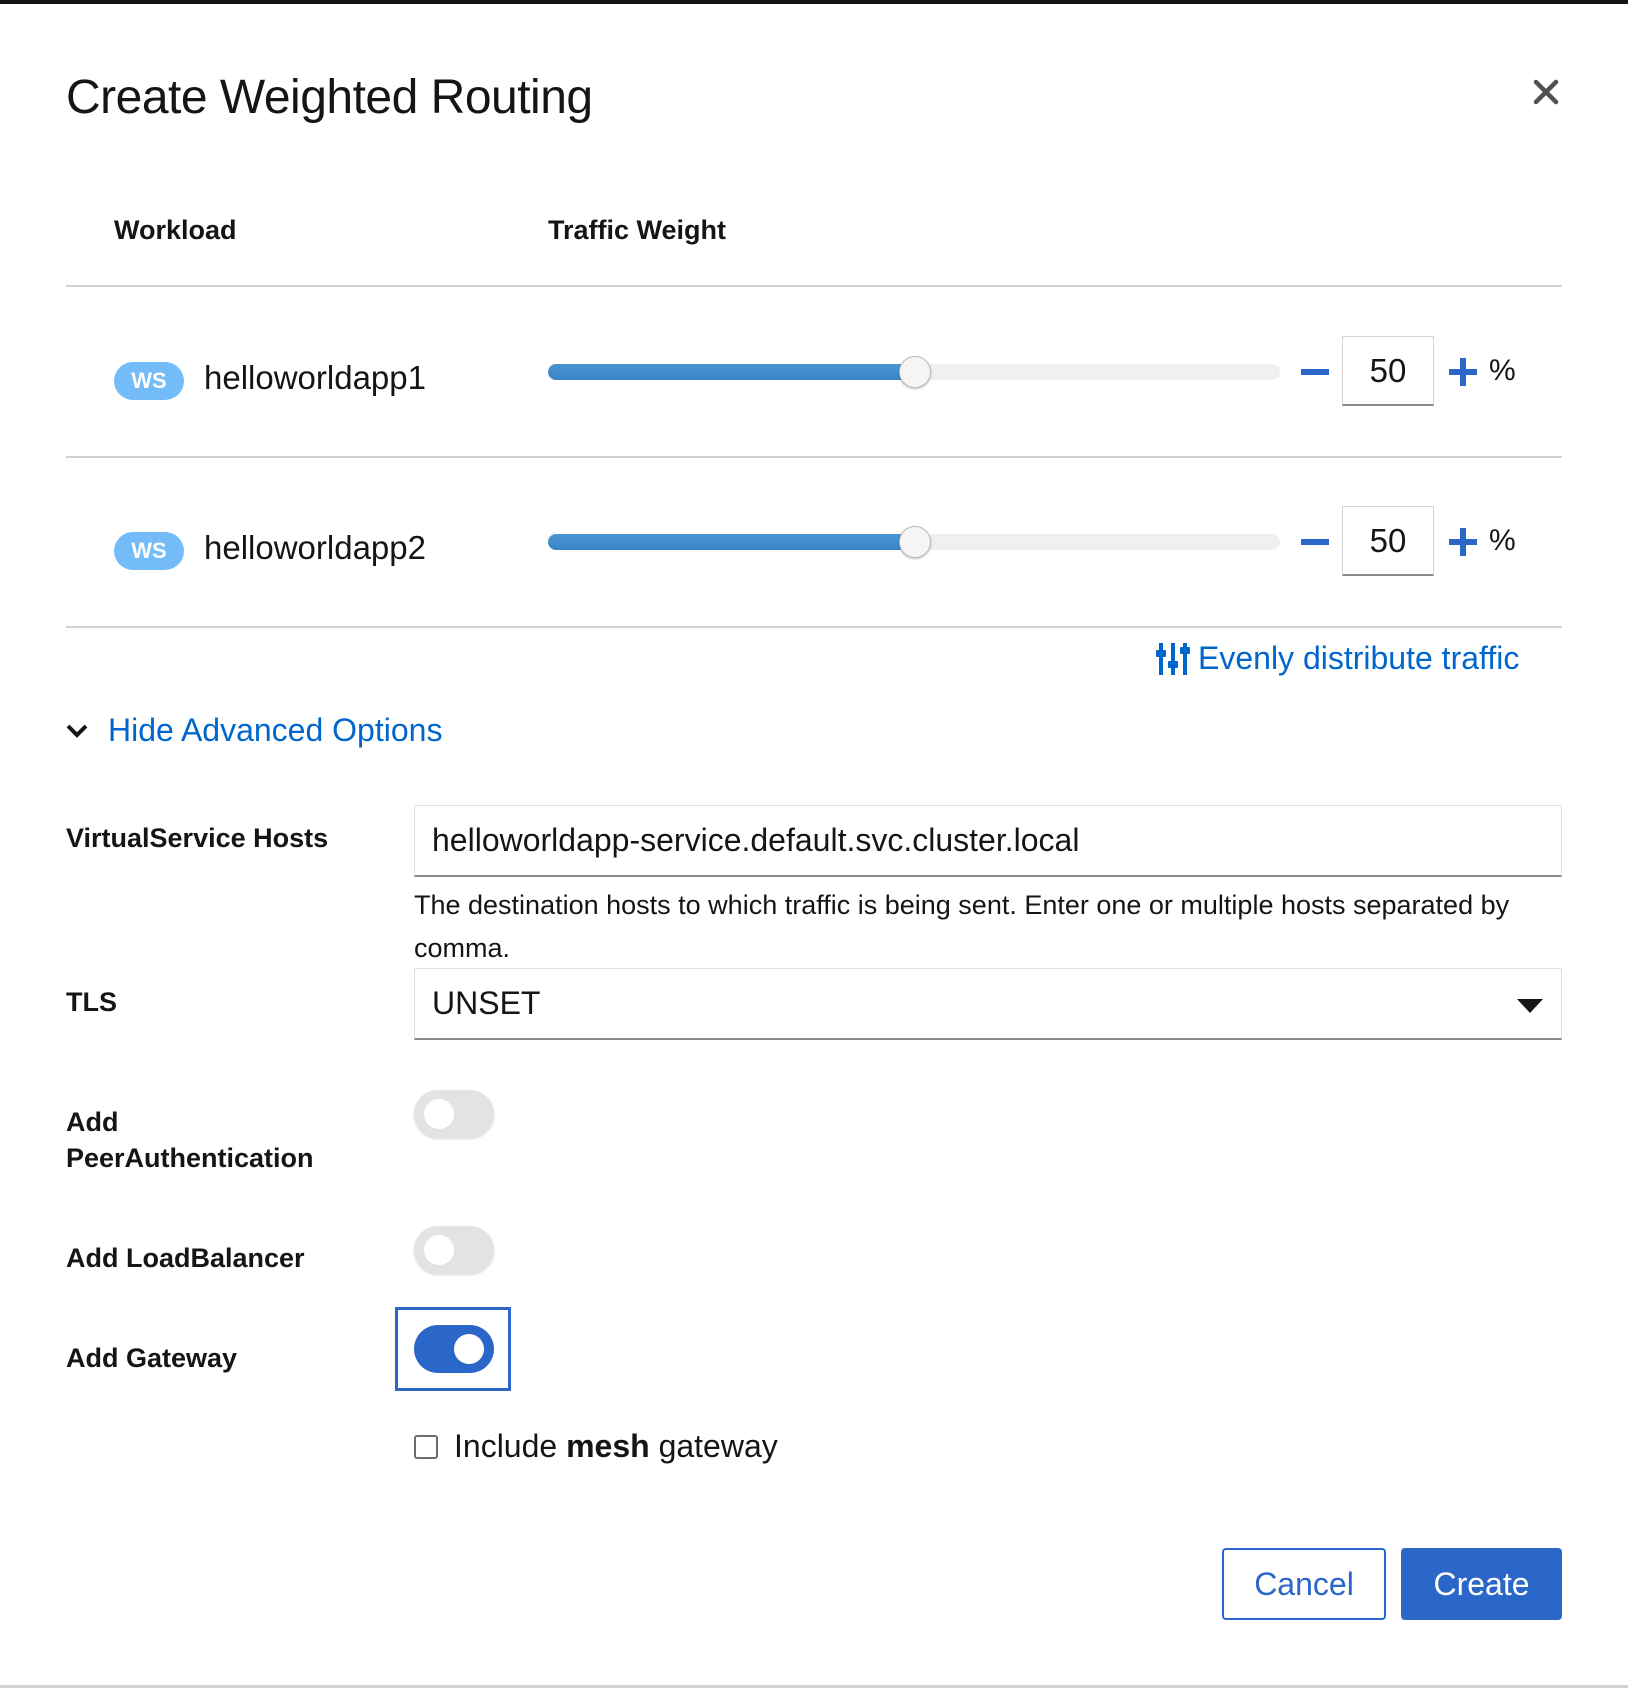 The image size is (1628, 1688). What do you see at coordinates (510, 1446) in the screenshot?
I see `mesh-prefix-text: Include` at bounding box center [510, 1446].